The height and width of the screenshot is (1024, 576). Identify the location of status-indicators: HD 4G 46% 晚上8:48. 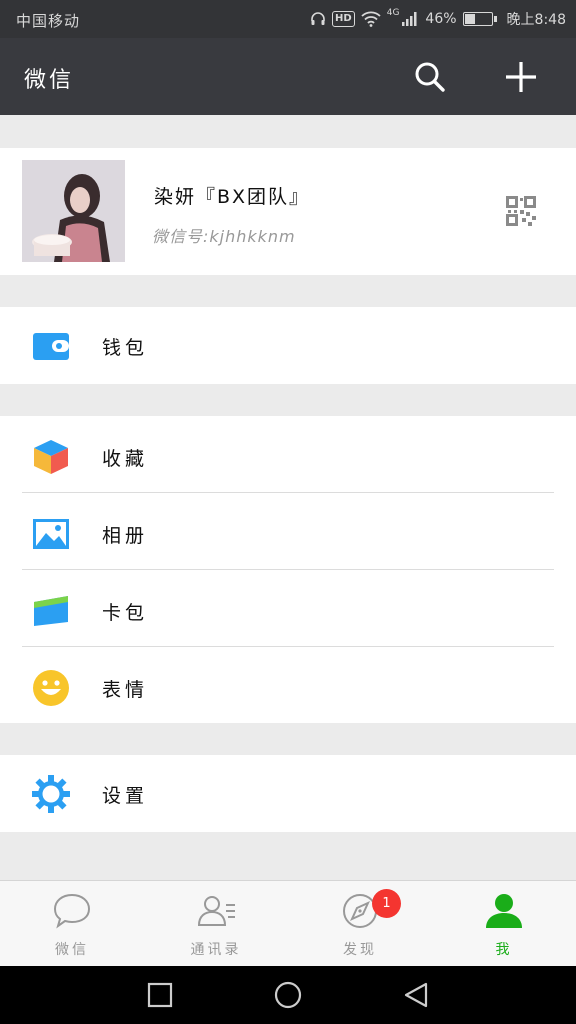
(438, 18).